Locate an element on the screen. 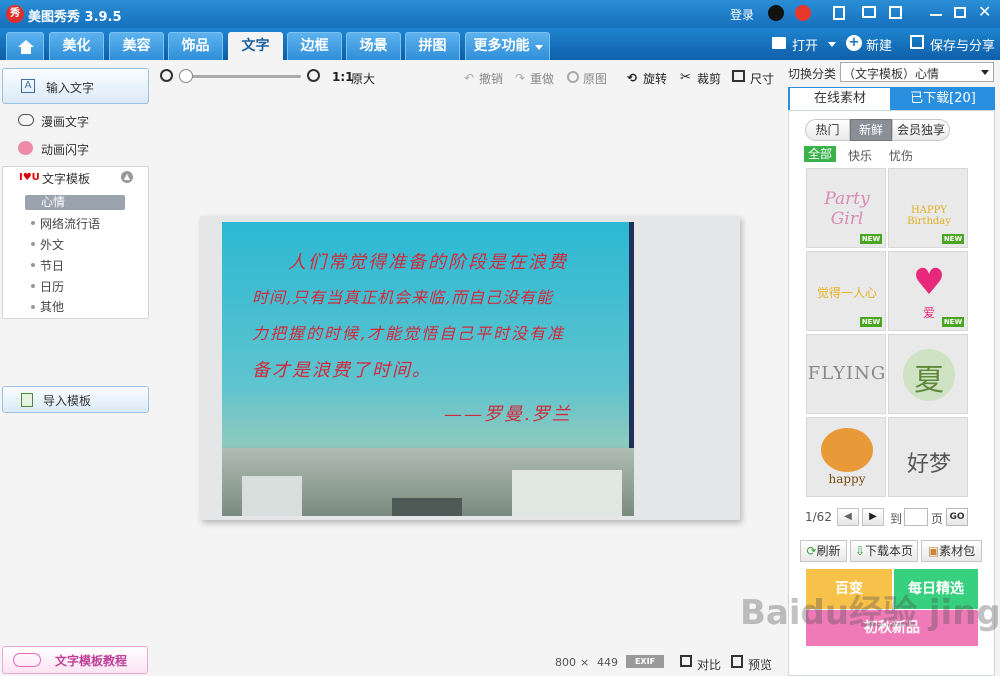 The image size is (1000, 676). material-thumb: ♥ 爱 NEW is located at coordinates (928, 291).